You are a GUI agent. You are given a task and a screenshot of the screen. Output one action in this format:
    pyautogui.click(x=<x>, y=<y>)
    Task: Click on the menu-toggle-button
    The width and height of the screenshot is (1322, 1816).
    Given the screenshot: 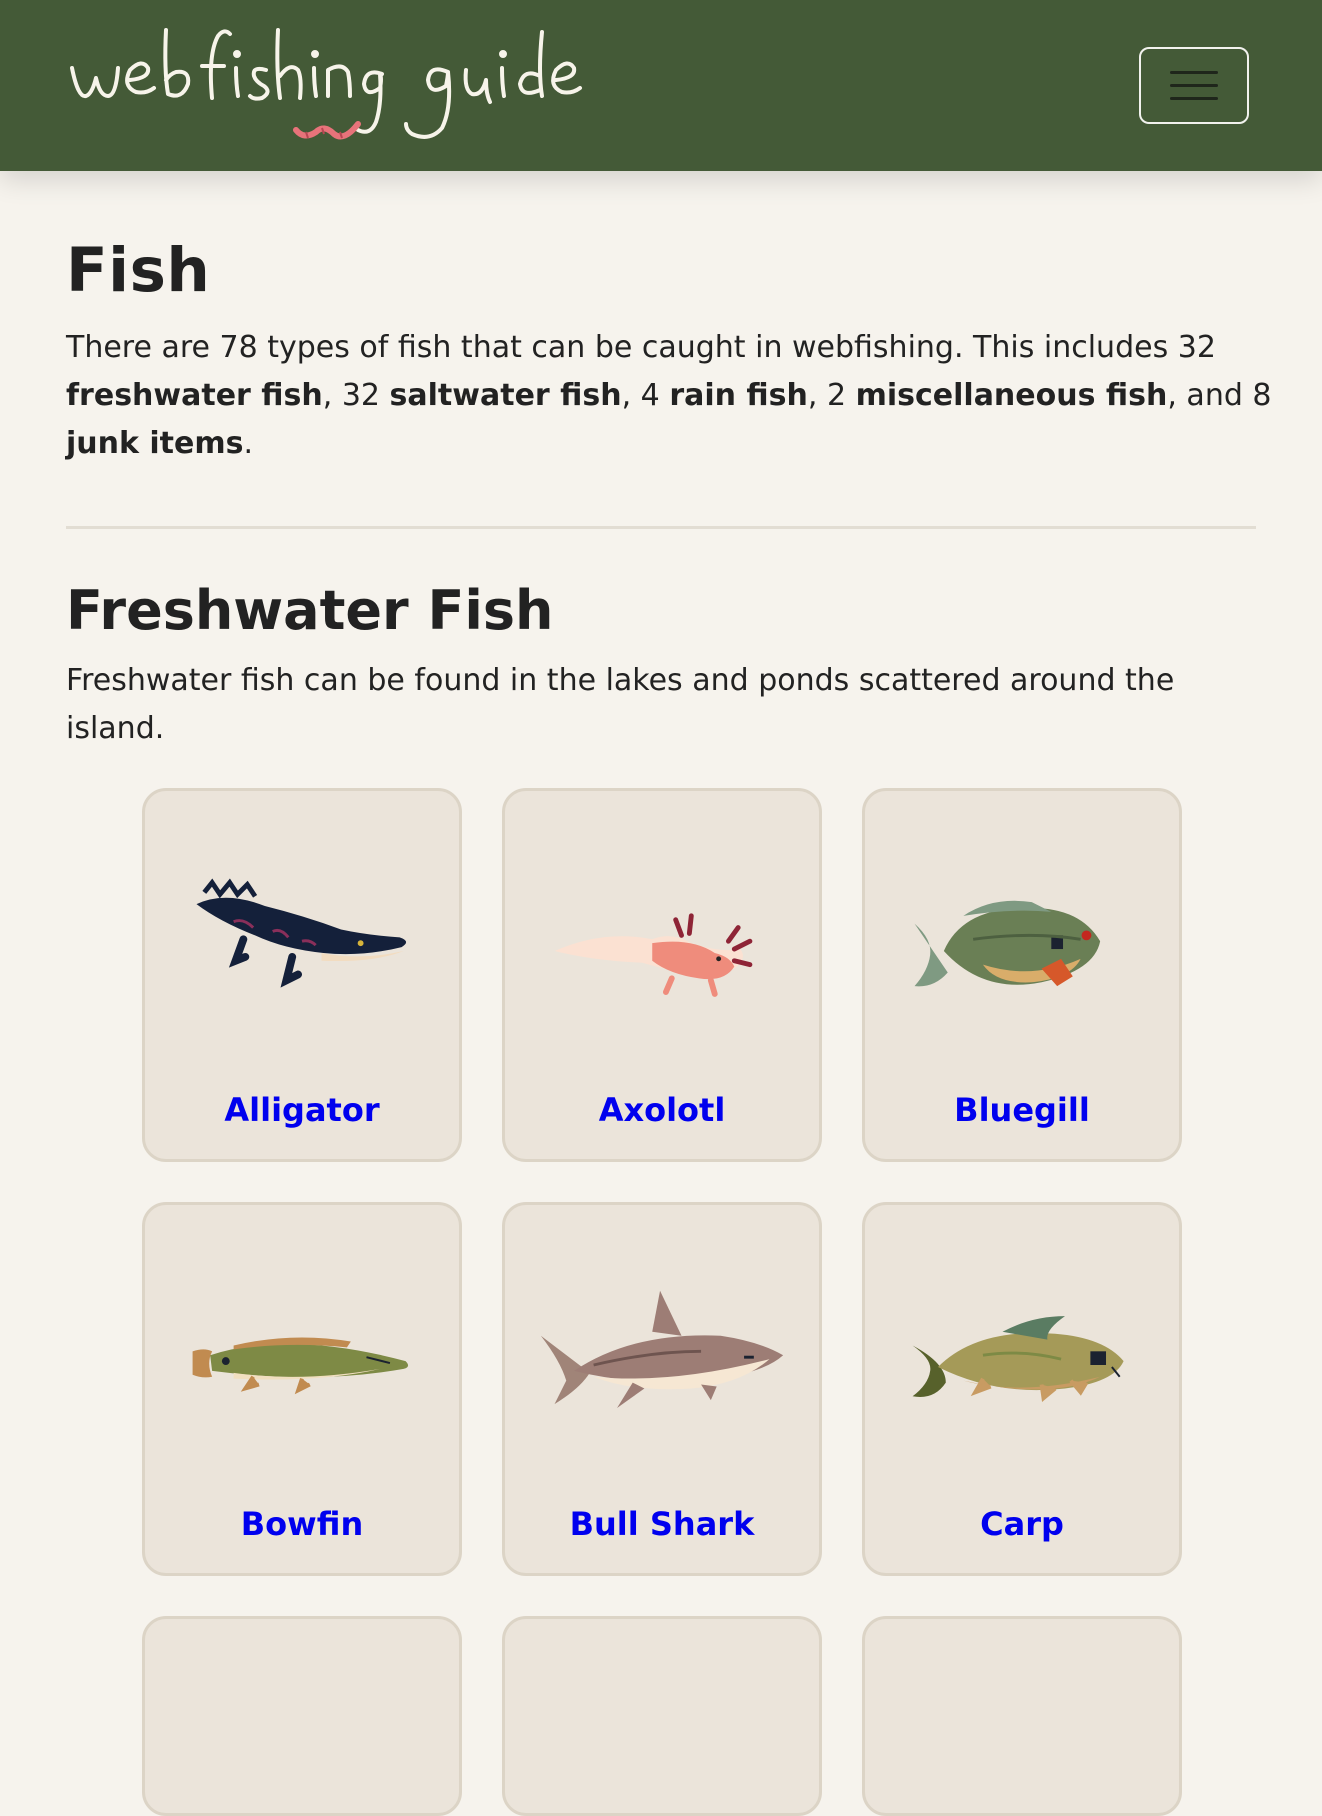 What is the action you would take?
    pyautogui.click(x=1194, y=85)
    